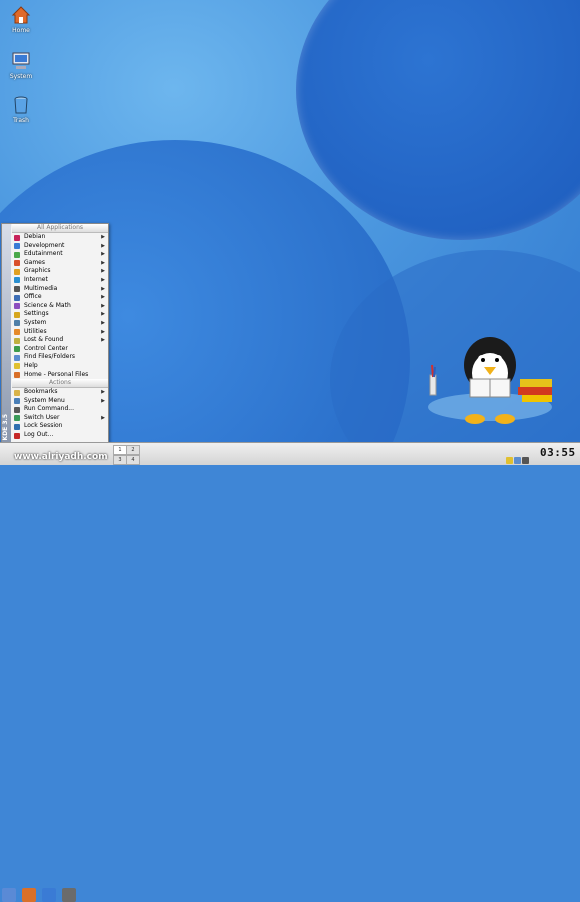 The image size is (580, 902). Describe the element at coordinates (509, 460) in the screenshot. I see `notes-tray-icon` at that location.